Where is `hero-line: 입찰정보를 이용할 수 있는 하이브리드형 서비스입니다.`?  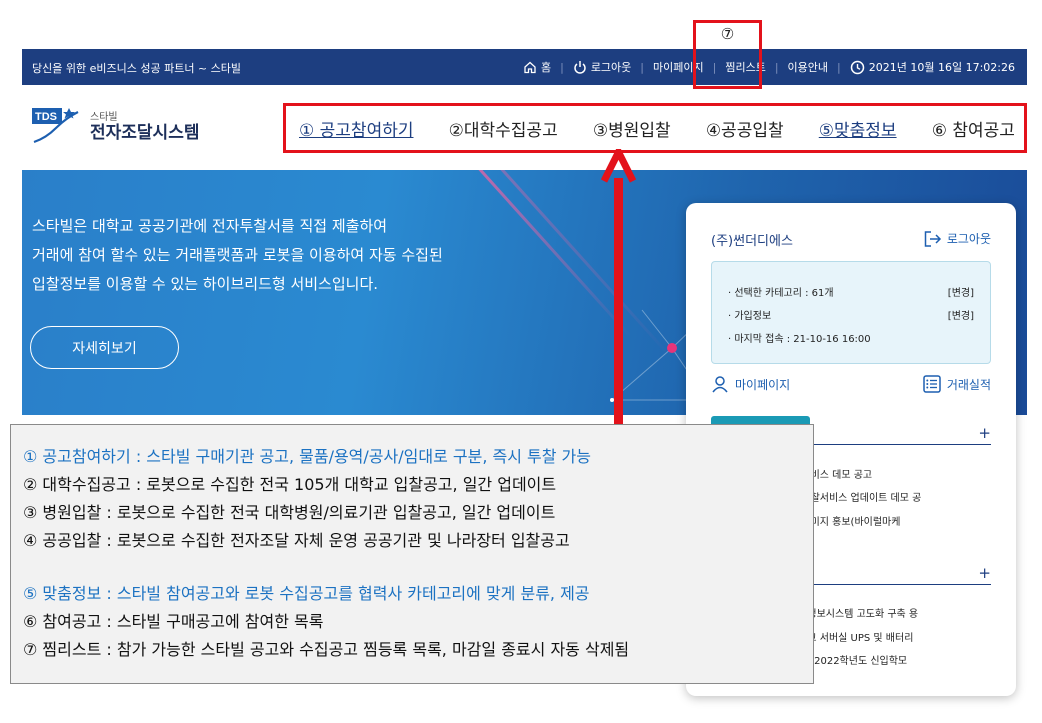 hero-line: 입찰정보를 이용할 수 있는 하이브리드형 서비스입니다. is located at coordinates (205, 284).